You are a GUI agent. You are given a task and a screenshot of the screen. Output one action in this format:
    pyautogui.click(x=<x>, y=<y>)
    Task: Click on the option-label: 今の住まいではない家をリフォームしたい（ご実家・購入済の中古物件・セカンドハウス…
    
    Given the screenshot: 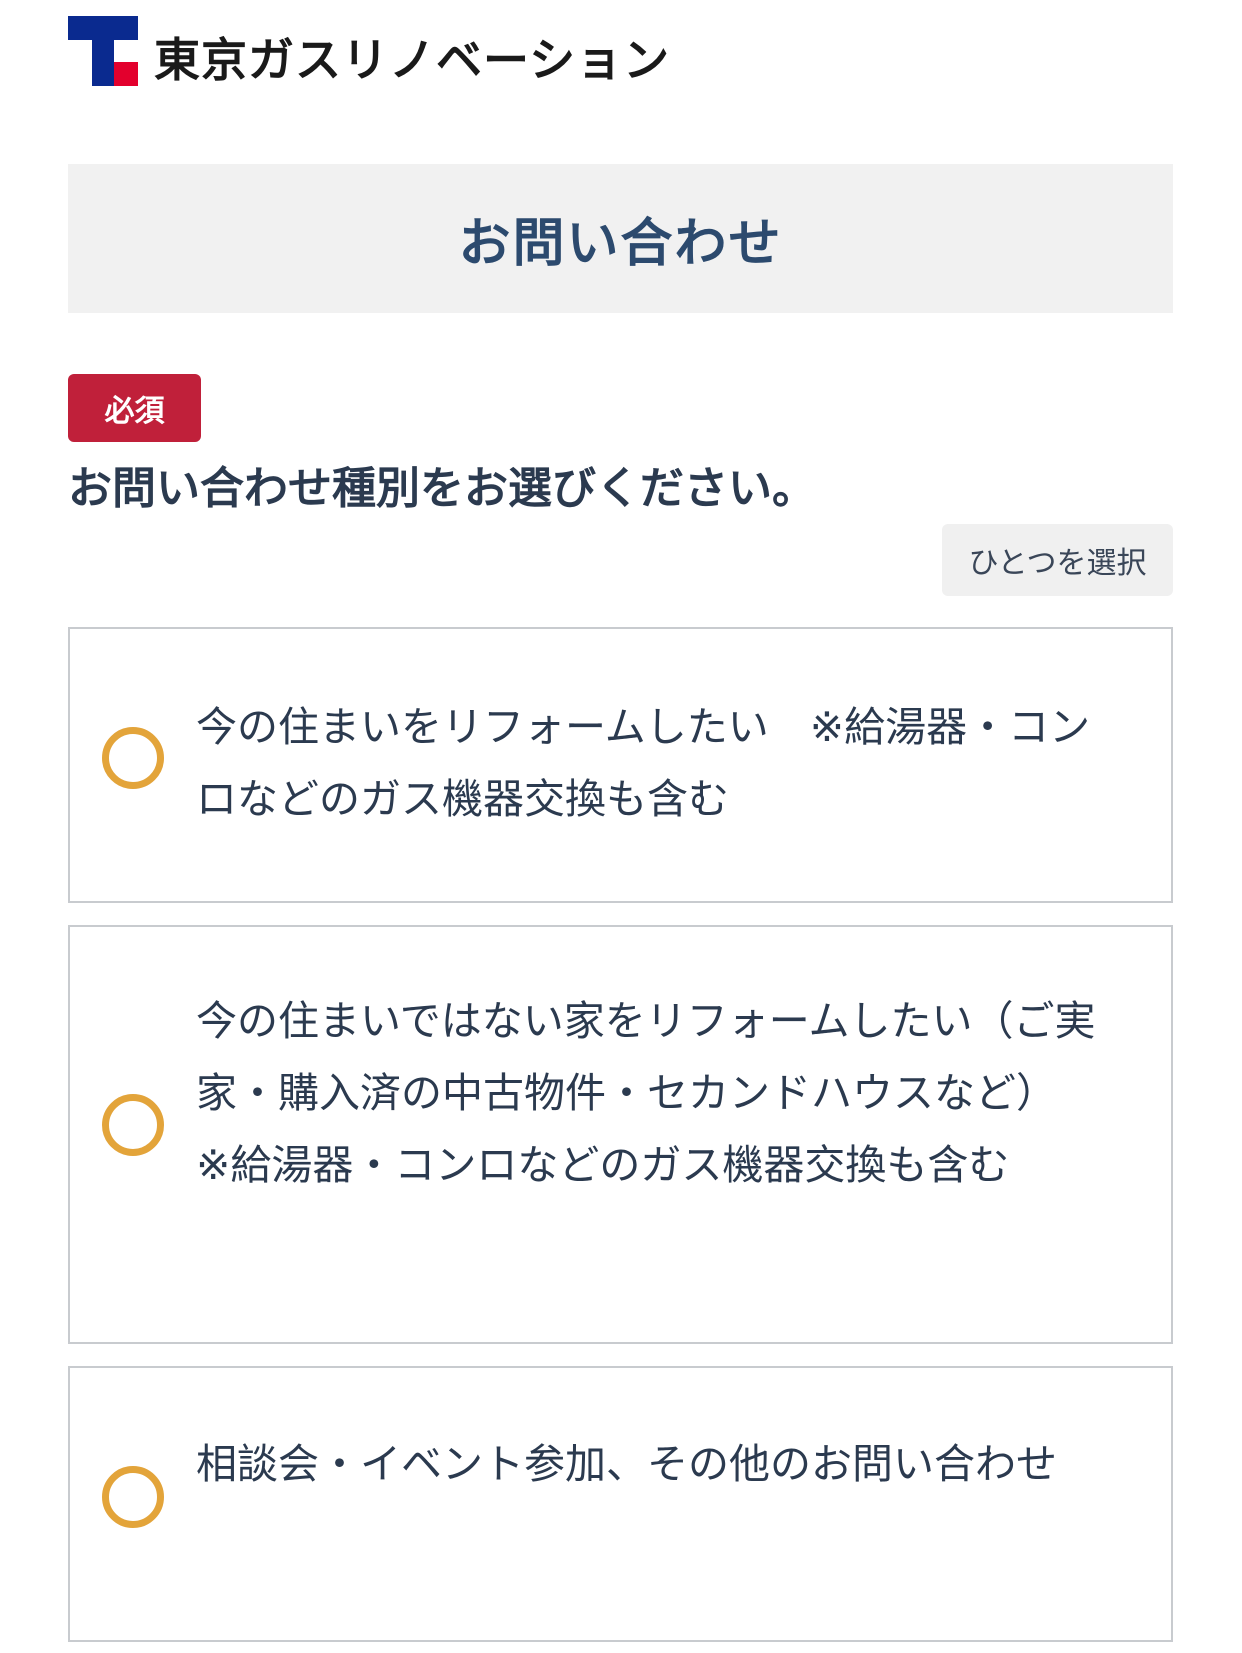 What is the action you would take?
    pyautogui.click(x=646, y=1093)
    